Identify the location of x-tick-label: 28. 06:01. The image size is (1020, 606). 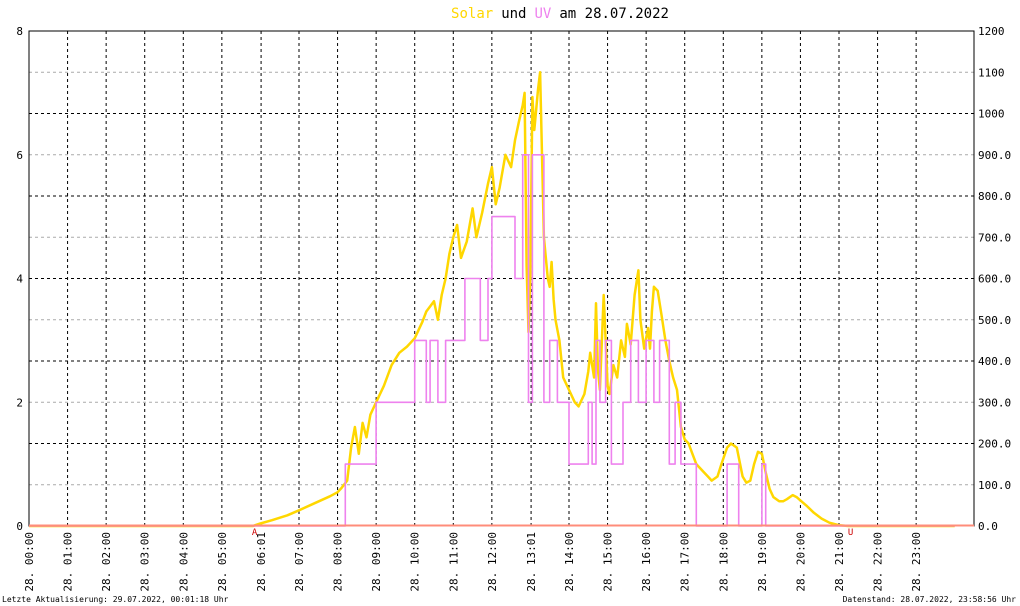
(261, 562).